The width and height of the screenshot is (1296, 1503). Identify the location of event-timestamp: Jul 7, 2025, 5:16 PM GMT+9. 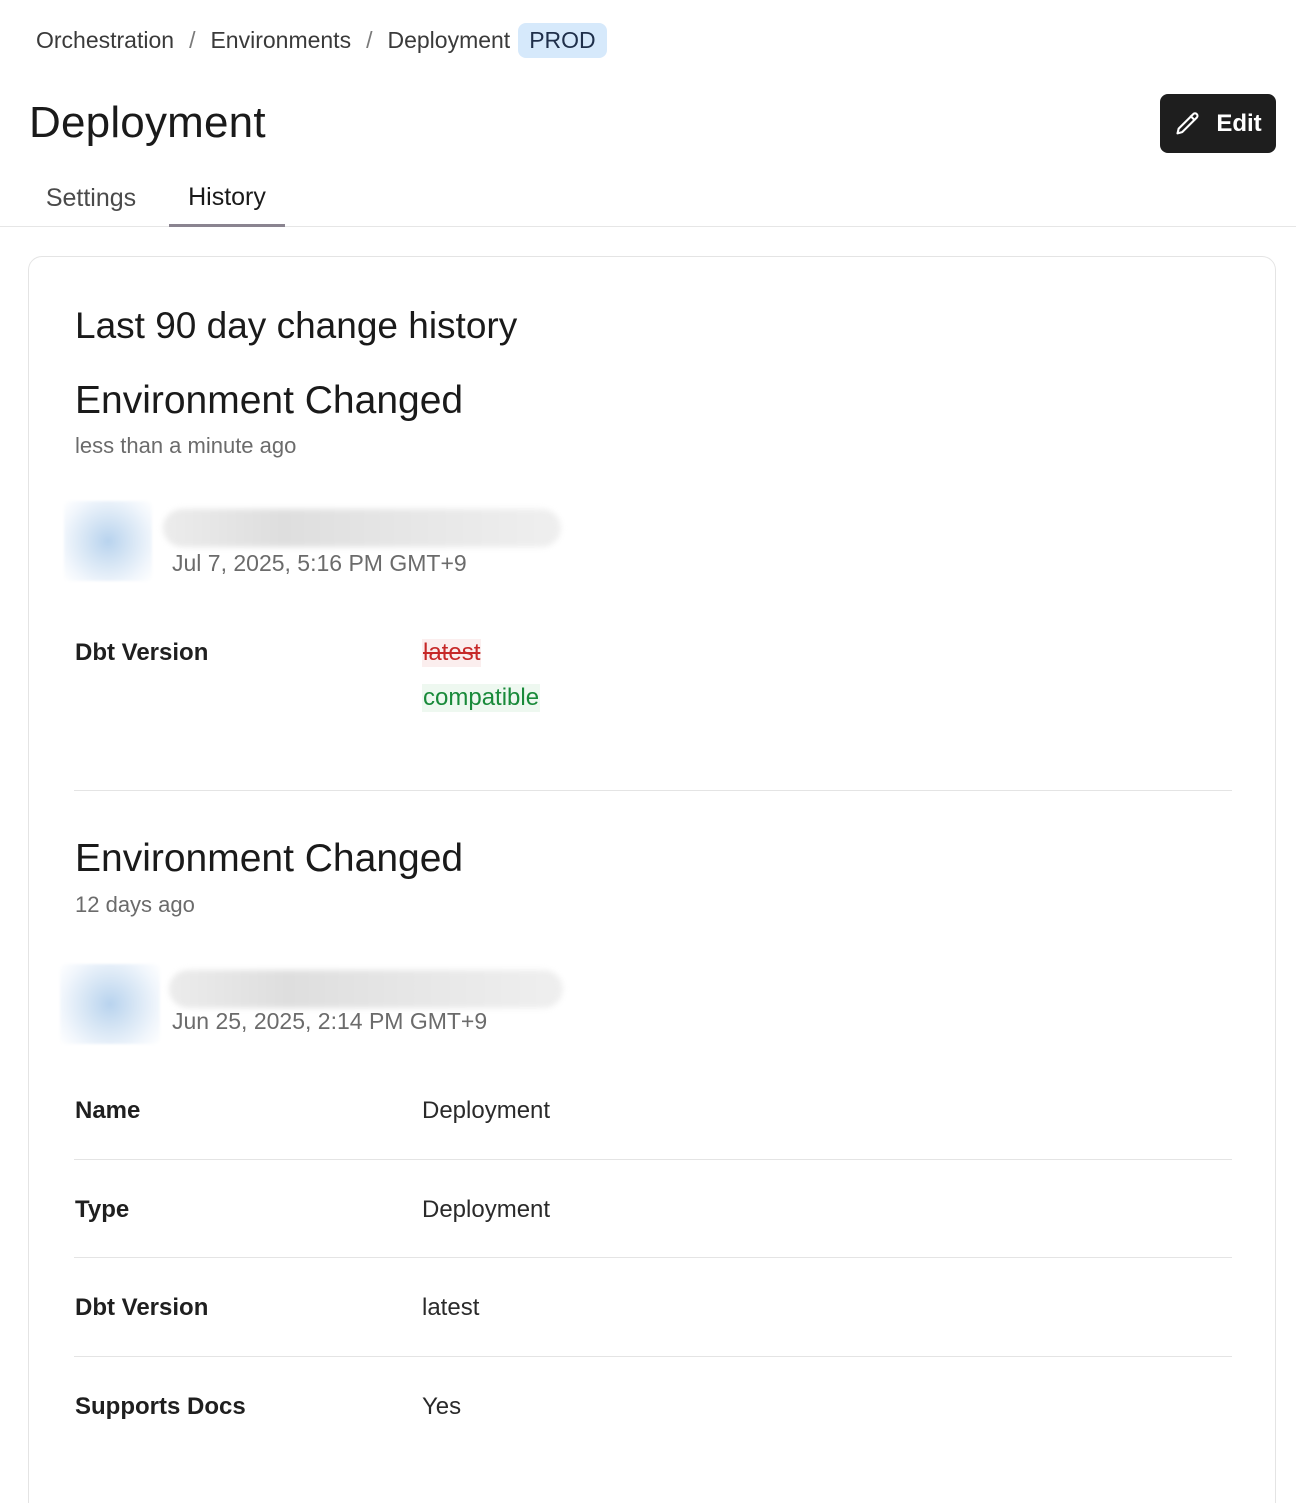
(319, 563).